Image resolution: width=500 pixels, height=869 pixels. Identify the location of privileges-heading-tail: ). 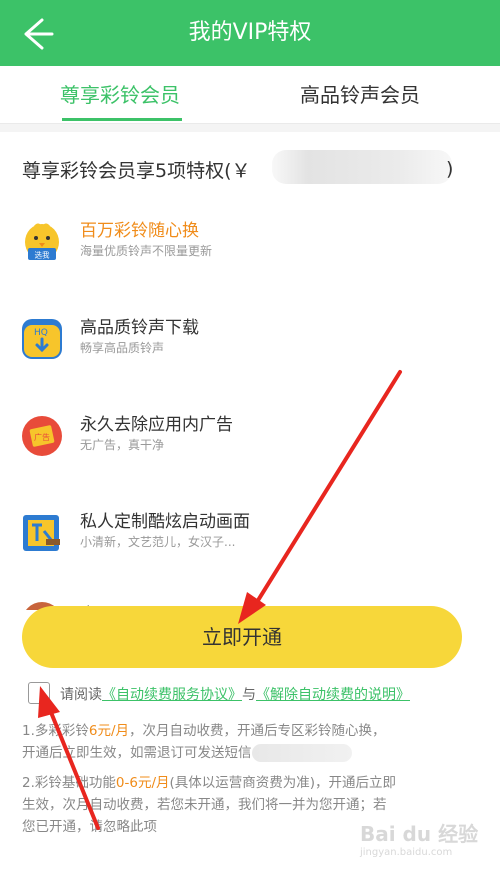
(450, 169).